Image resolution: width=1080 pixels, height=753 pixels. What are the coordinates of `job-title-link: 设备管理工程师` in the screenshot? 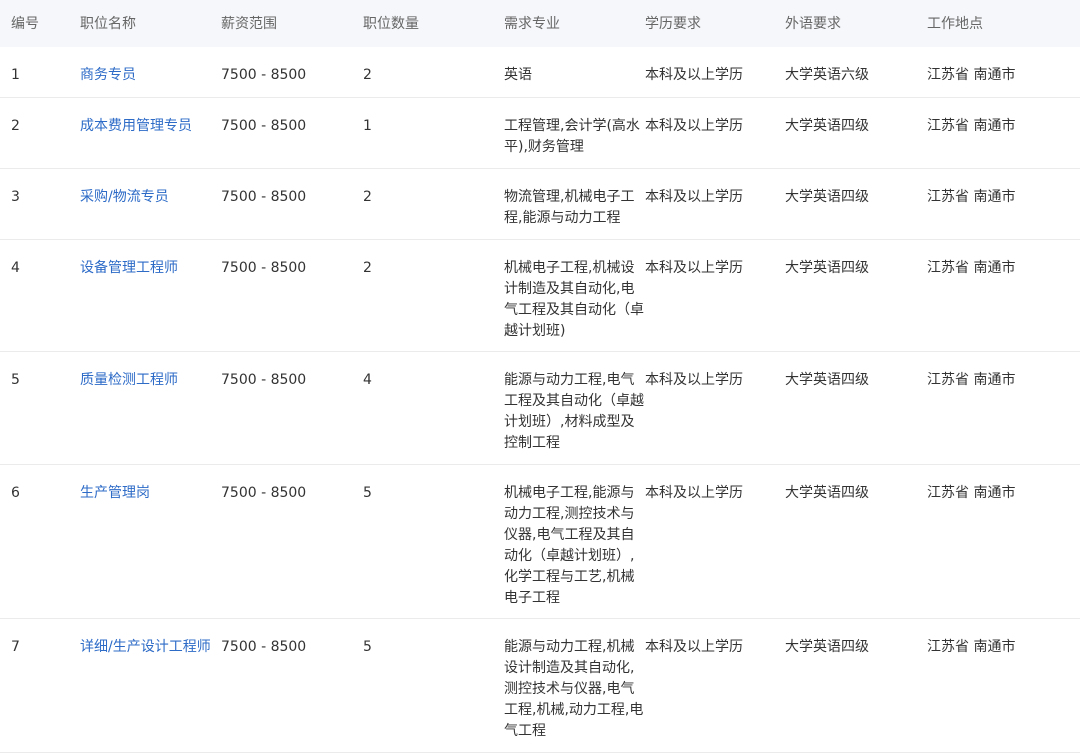 It's located at (129, 268).